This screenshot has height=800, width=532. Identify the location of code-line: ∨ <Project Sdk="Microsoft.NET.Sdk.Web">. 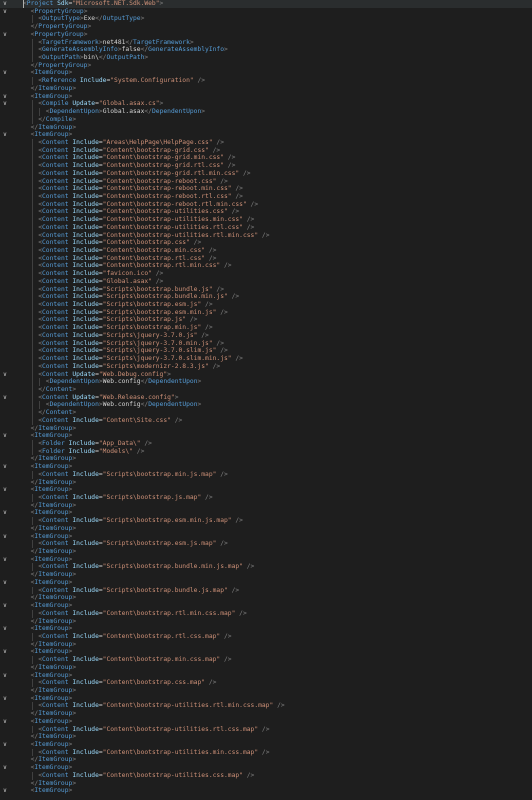
(266, 4).